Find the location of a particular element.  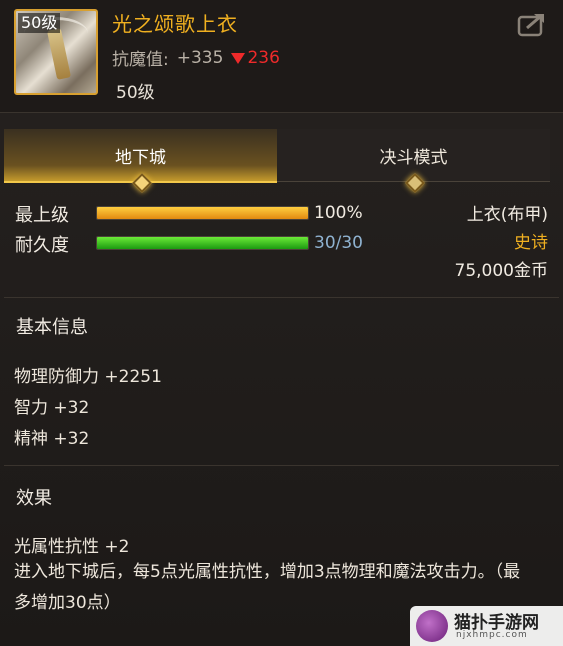

upgrade-level-value: 100% is located at coordinates (338, 213).